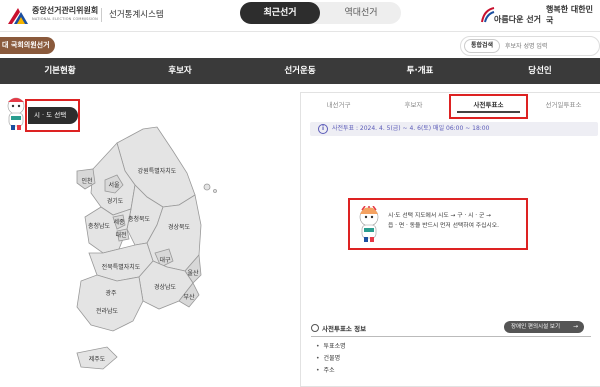  What do you see at coordinates (139, 219) in the screenshot?
I see `map-label-chungbuk: 충청북도` at bounding box center [139, 219].